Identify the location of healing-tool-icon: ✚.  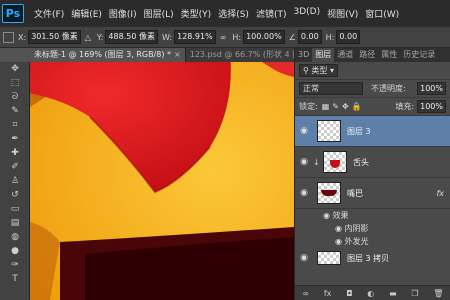
(15, 153).